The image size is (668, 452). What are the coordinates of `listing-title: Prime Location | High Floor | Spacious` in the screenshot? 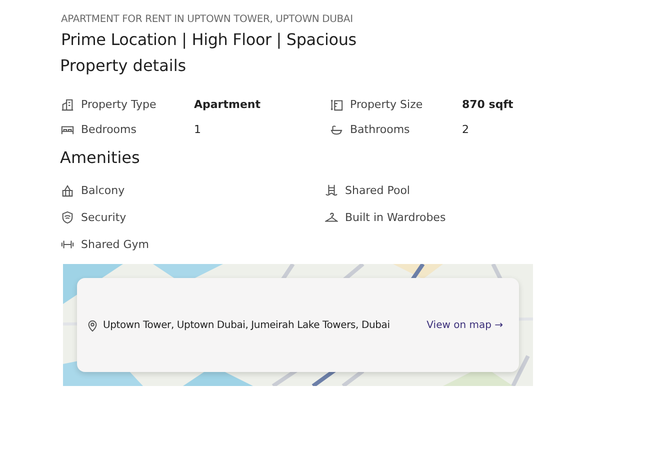 It's located at (209, 39).